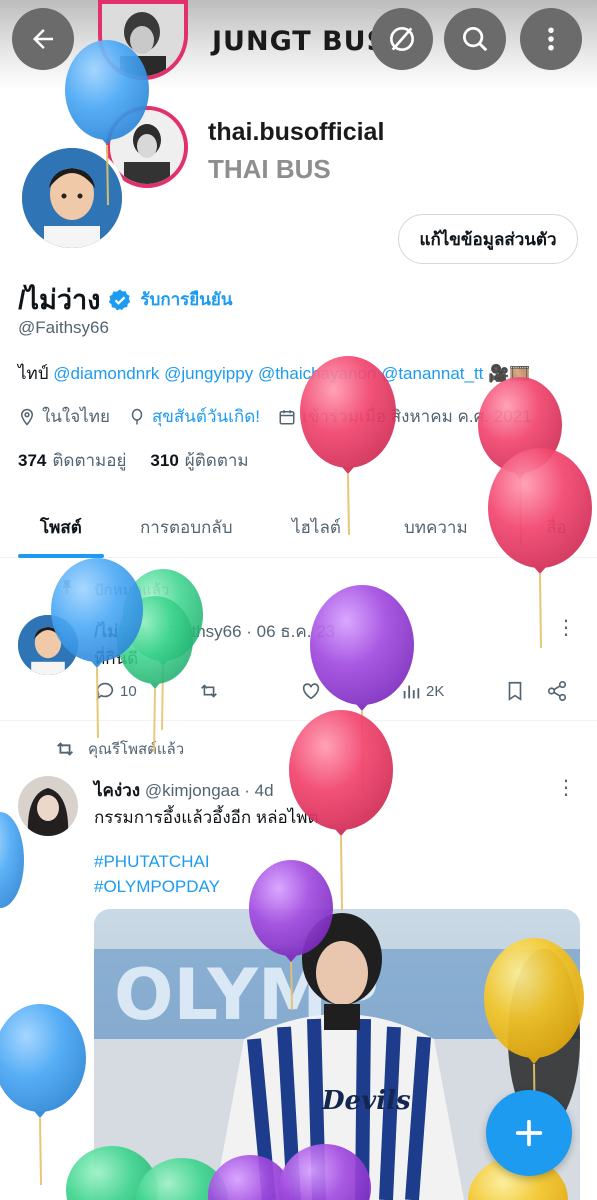 This screenshot has width=597, height=1200. I want to click on verified-badge-icon, so click(120, 299).